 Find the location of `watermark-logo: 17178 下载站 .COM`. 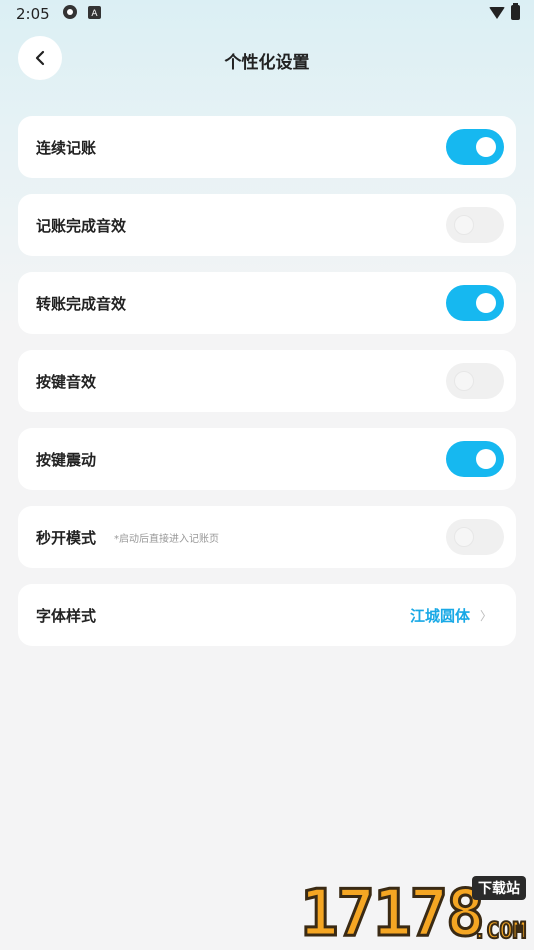

watermark-logo: 17178 下载站 .COM is located at coordinates (414, 913).